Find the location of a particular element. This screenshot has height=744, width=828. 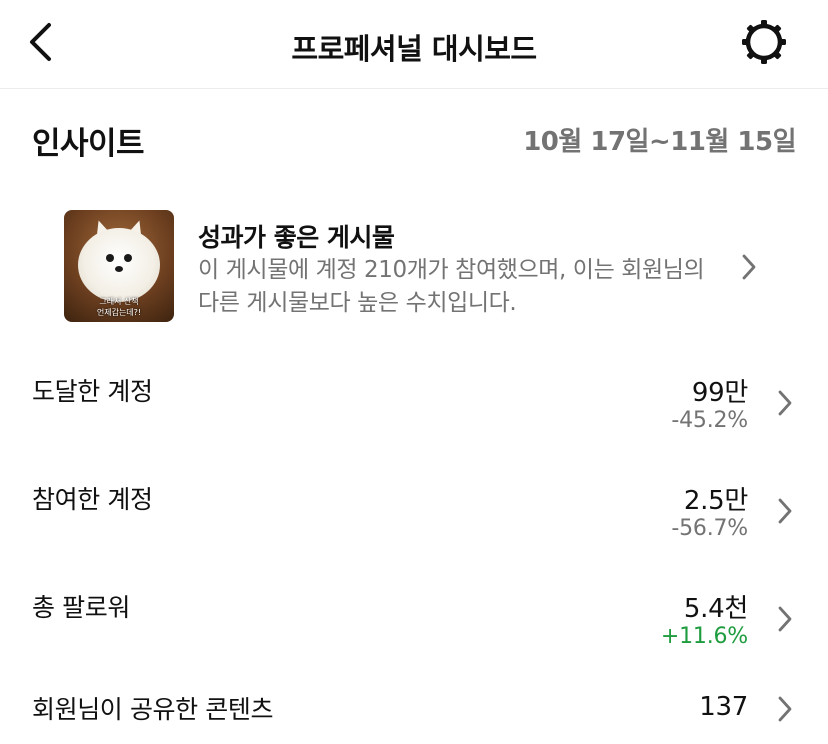

gear-icon is located at coordinates (764, 44).